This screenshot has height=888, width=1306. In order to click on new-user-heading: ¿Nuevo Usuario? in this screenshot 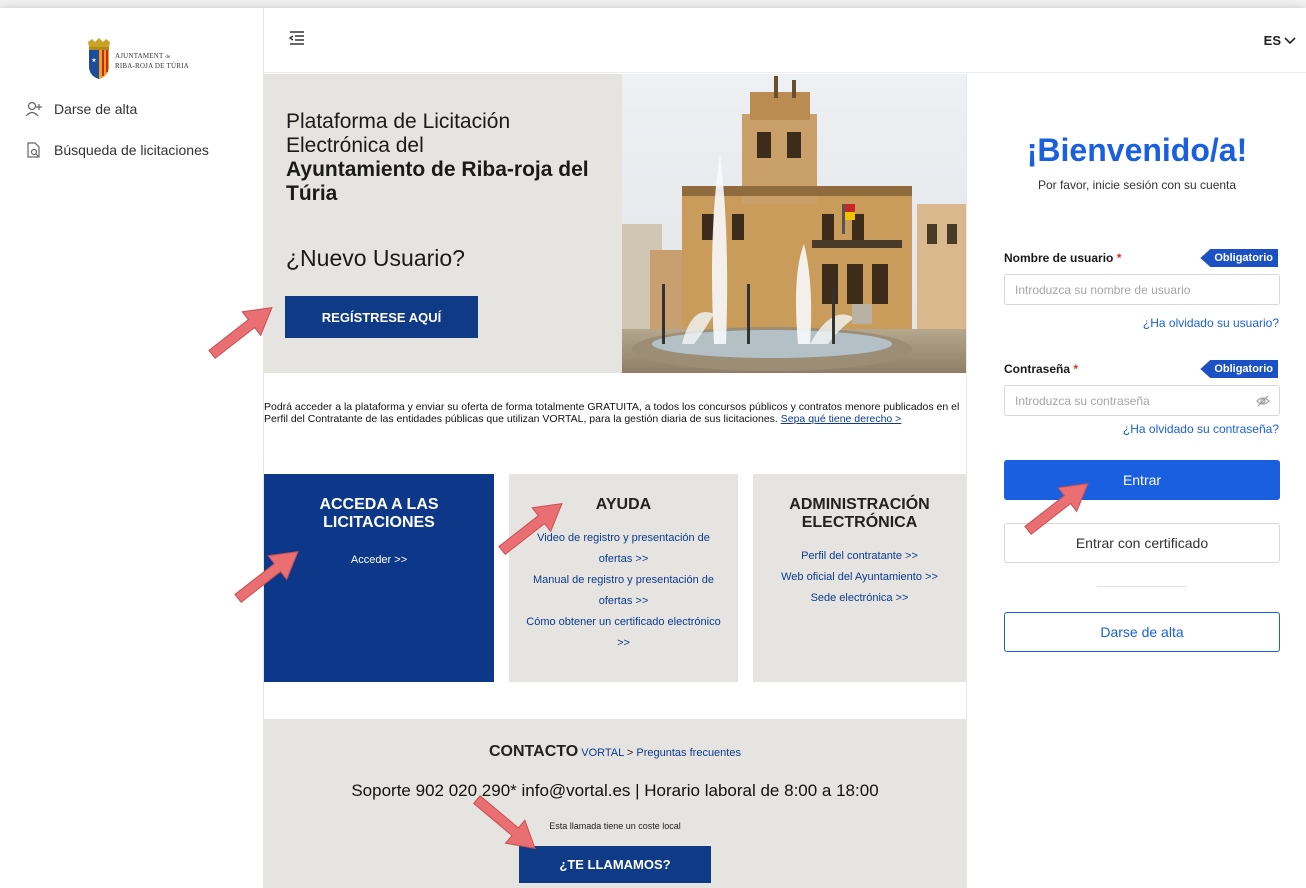, I will do `click(375, 258)`.